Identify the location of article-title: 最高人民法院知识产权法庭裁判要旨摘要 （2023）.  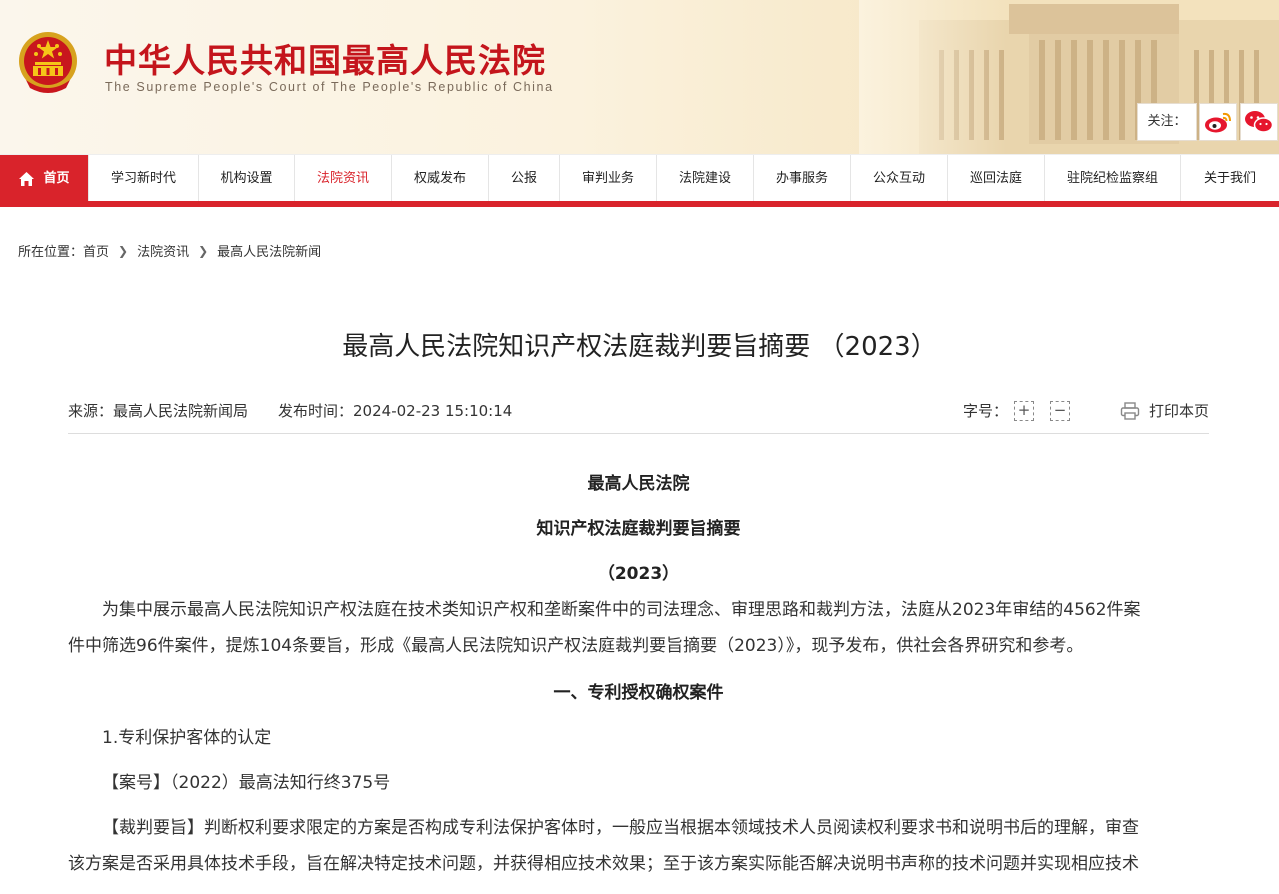
(639, 347).